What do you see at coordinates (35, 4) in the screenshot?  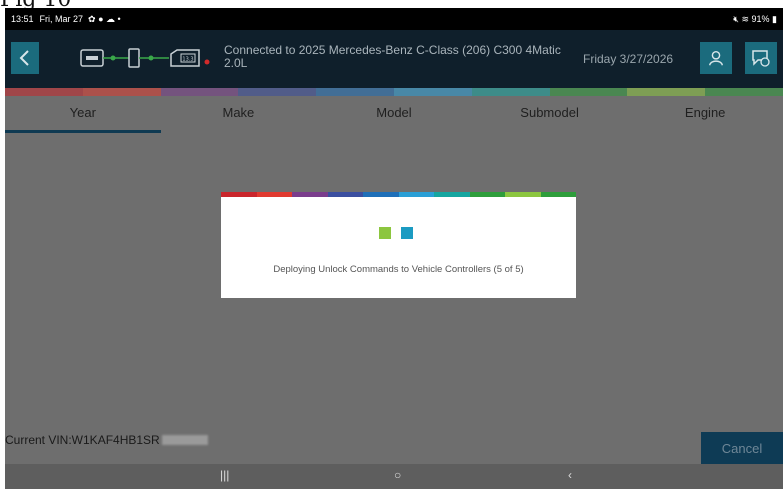 I see `figure-label: Fig 10` at bounding box center [35, 4].